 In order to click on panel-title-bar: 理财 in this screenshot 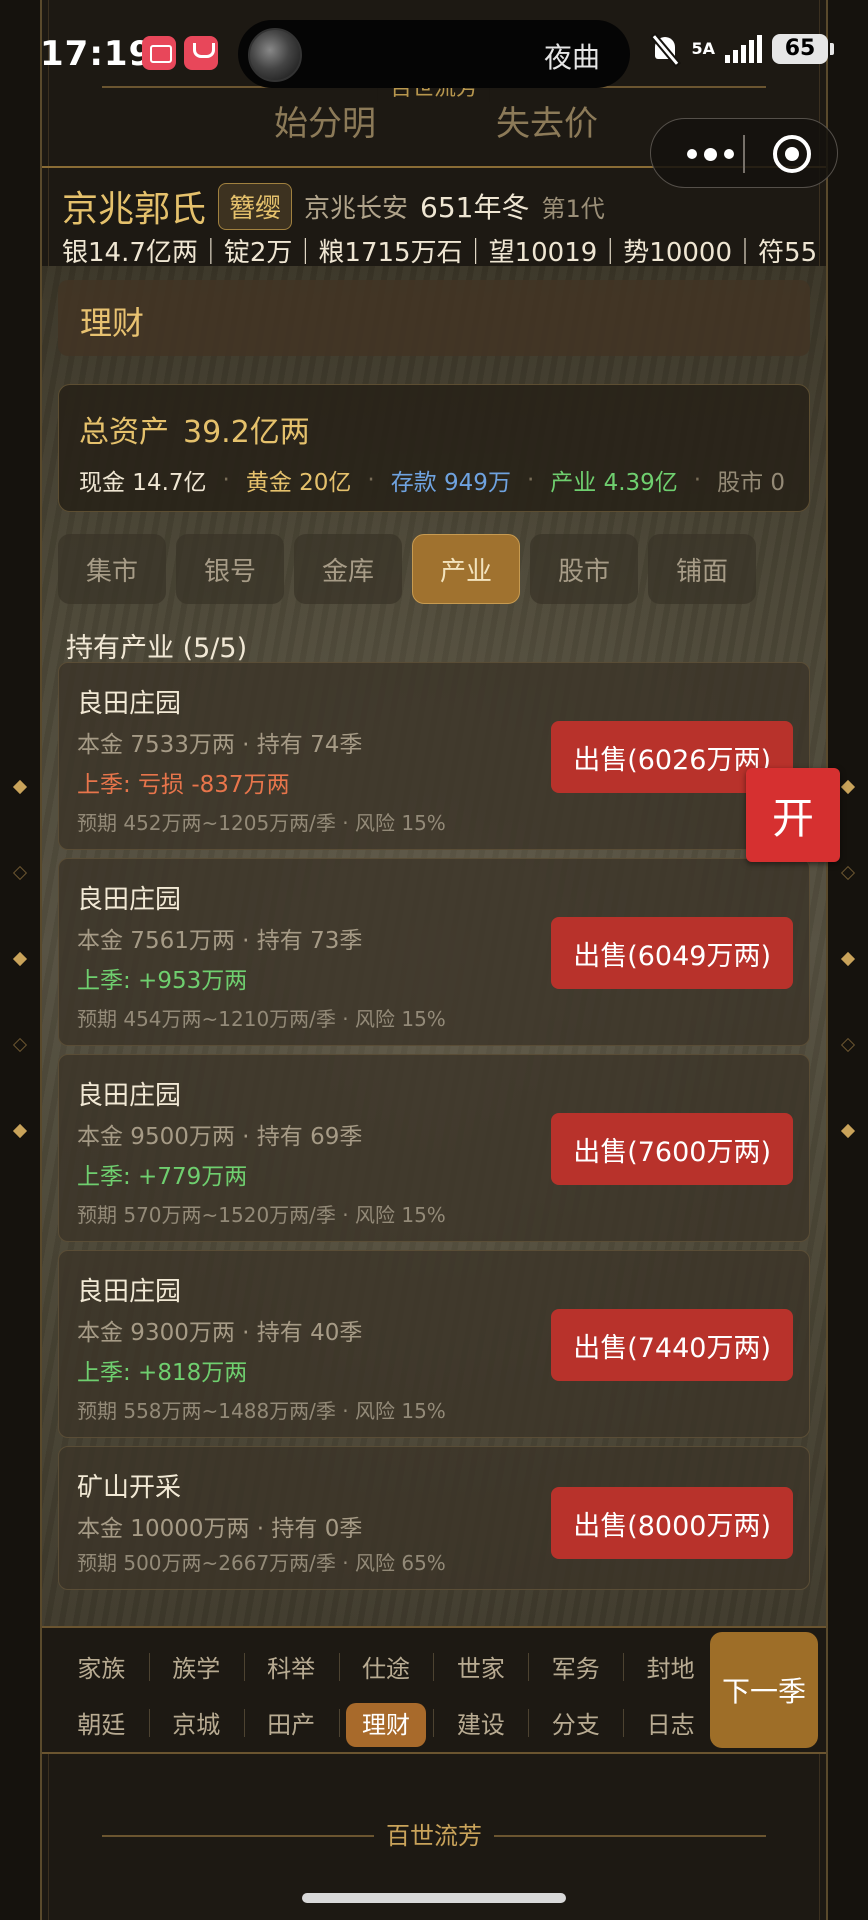, I will do `click(434, 318)`.